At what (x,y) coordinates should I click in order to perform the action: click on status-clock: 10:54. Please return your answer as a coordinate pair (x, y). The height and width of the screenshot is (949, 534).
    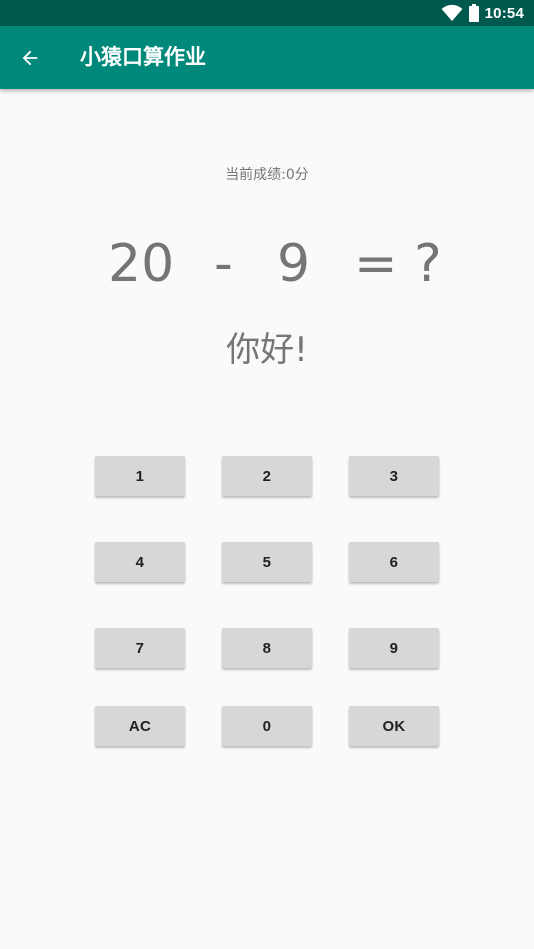
    Looking at the image, I should click on (504, 13).